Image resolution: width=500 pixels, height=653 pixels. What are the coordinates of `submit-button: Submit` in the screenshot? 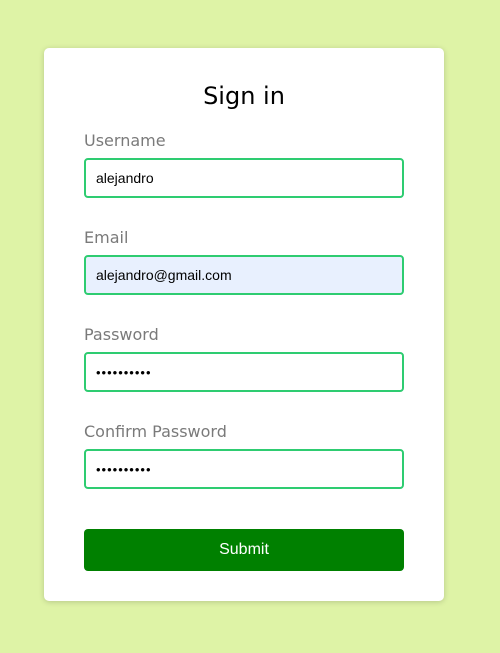 It's located at (244, 550).